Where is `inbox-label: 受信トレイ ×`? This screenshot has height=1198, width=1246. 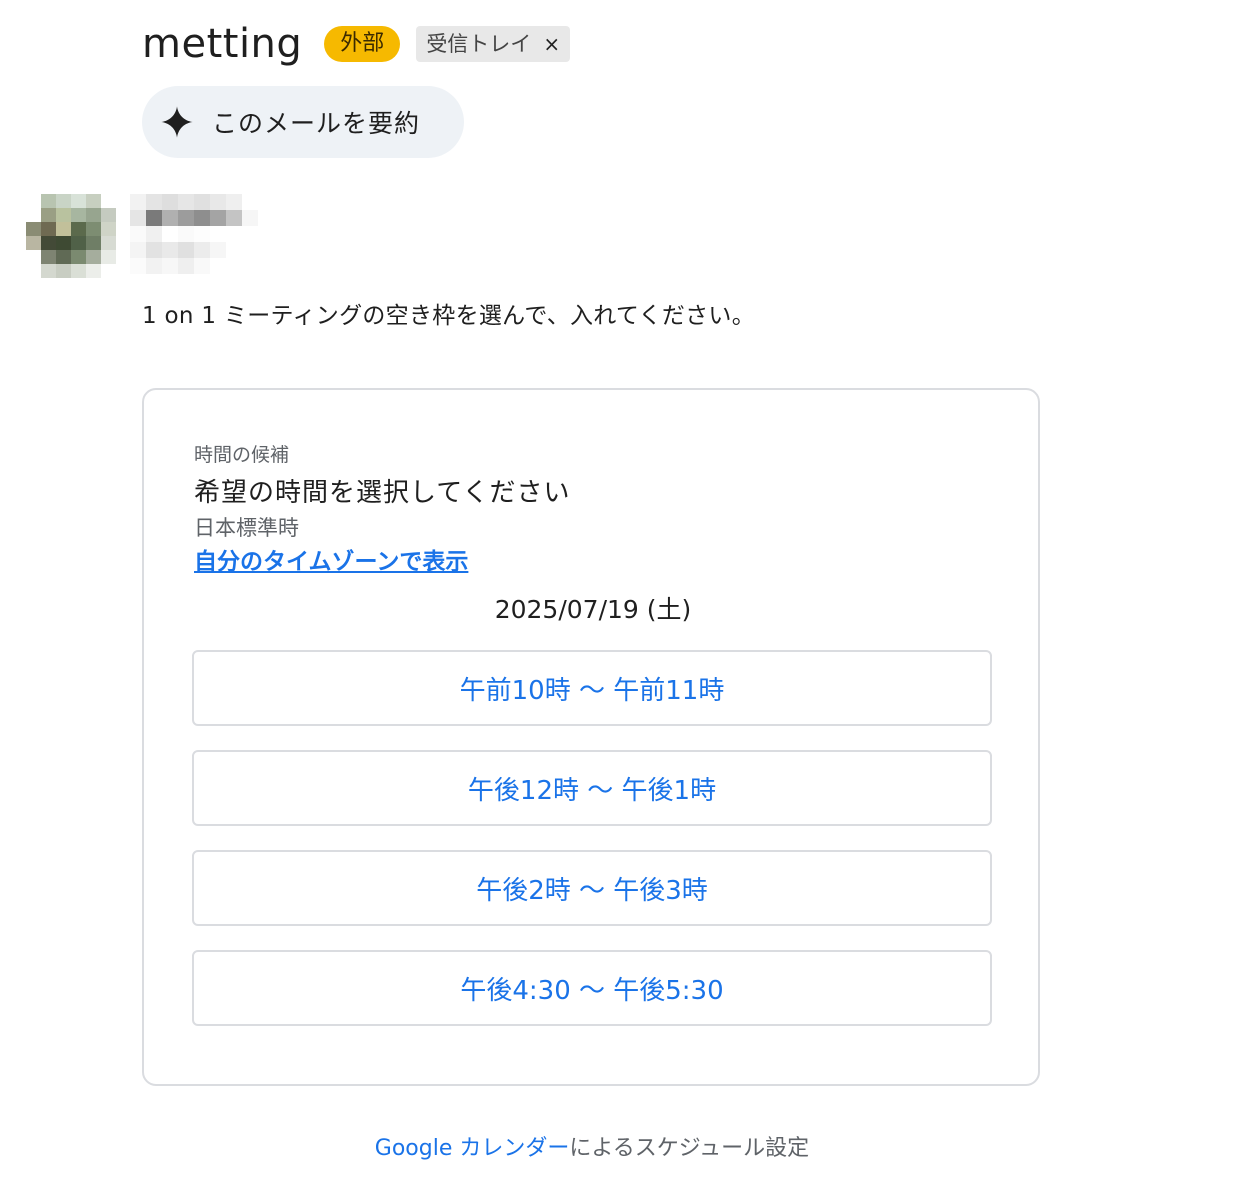
inbox-label: 受信トレイ × is located at coordinates (493, 44).